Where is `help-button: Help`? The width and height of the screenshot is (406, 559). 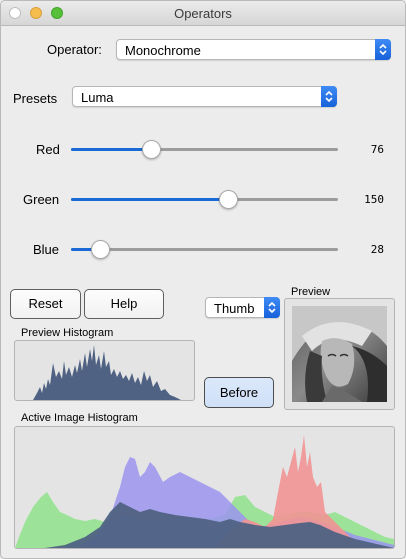 help-button: Help is located at coordinates (124, 304).